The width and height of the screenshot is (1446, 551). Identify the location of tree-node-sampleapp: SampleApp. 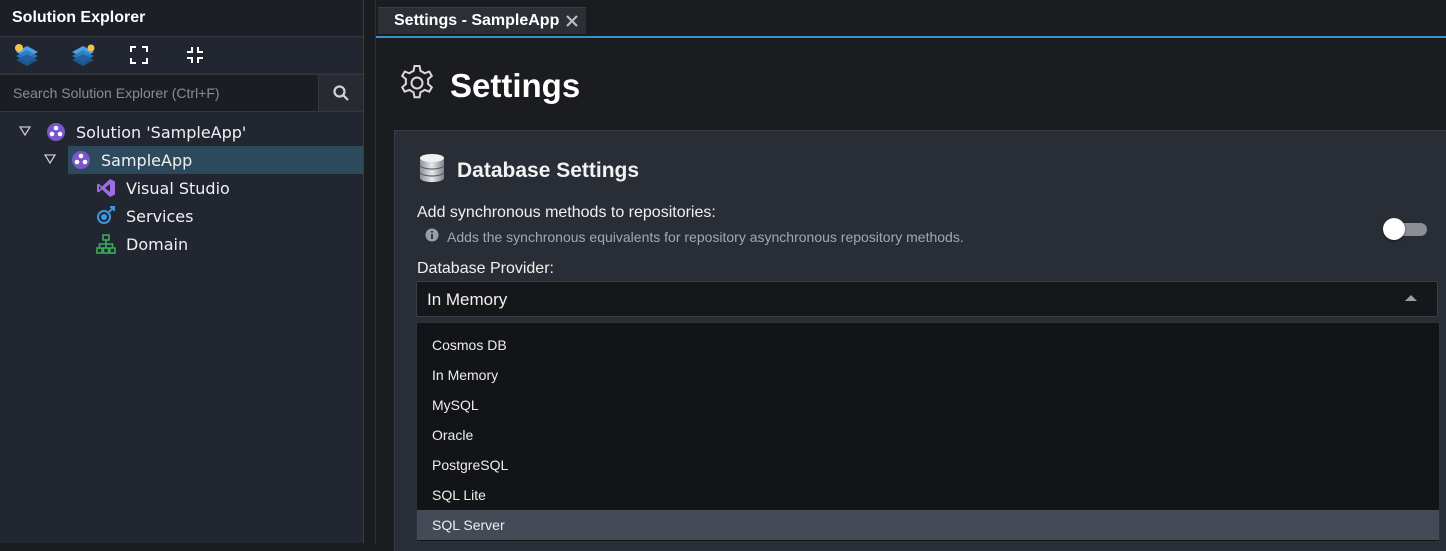
(181, 160).